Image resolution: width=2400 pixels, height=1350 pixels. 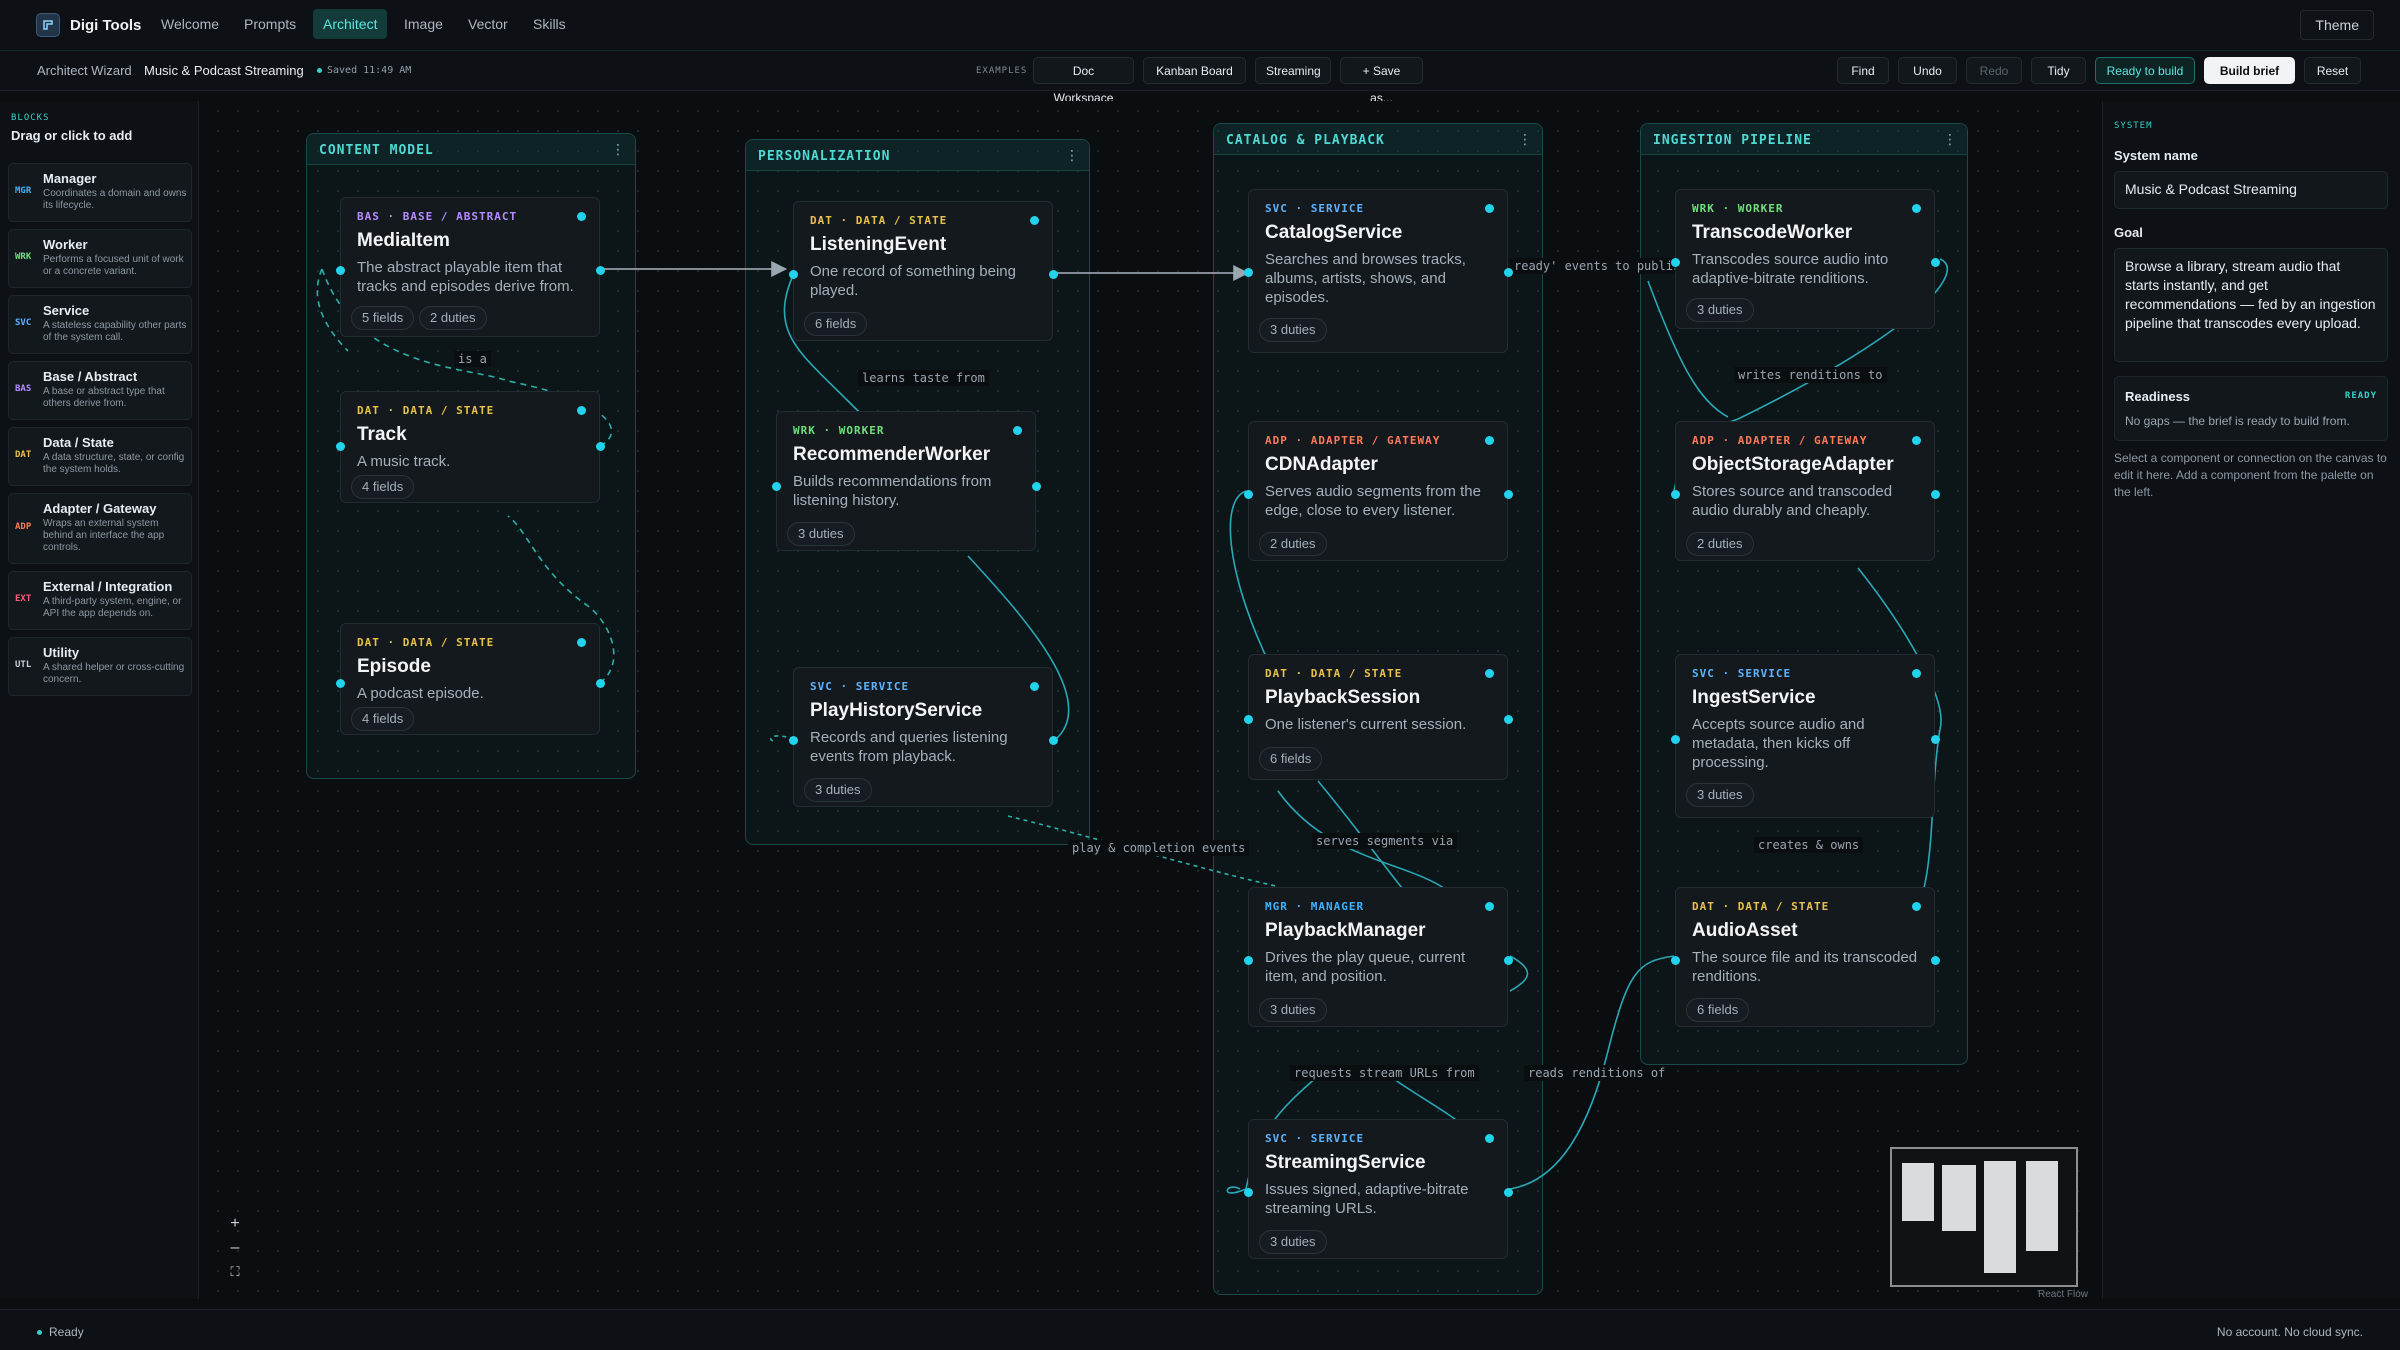 What do you see at coordinates (423, 24) in the screenshot?
I see `tab-image: Image` at bounding box center [423, 24].